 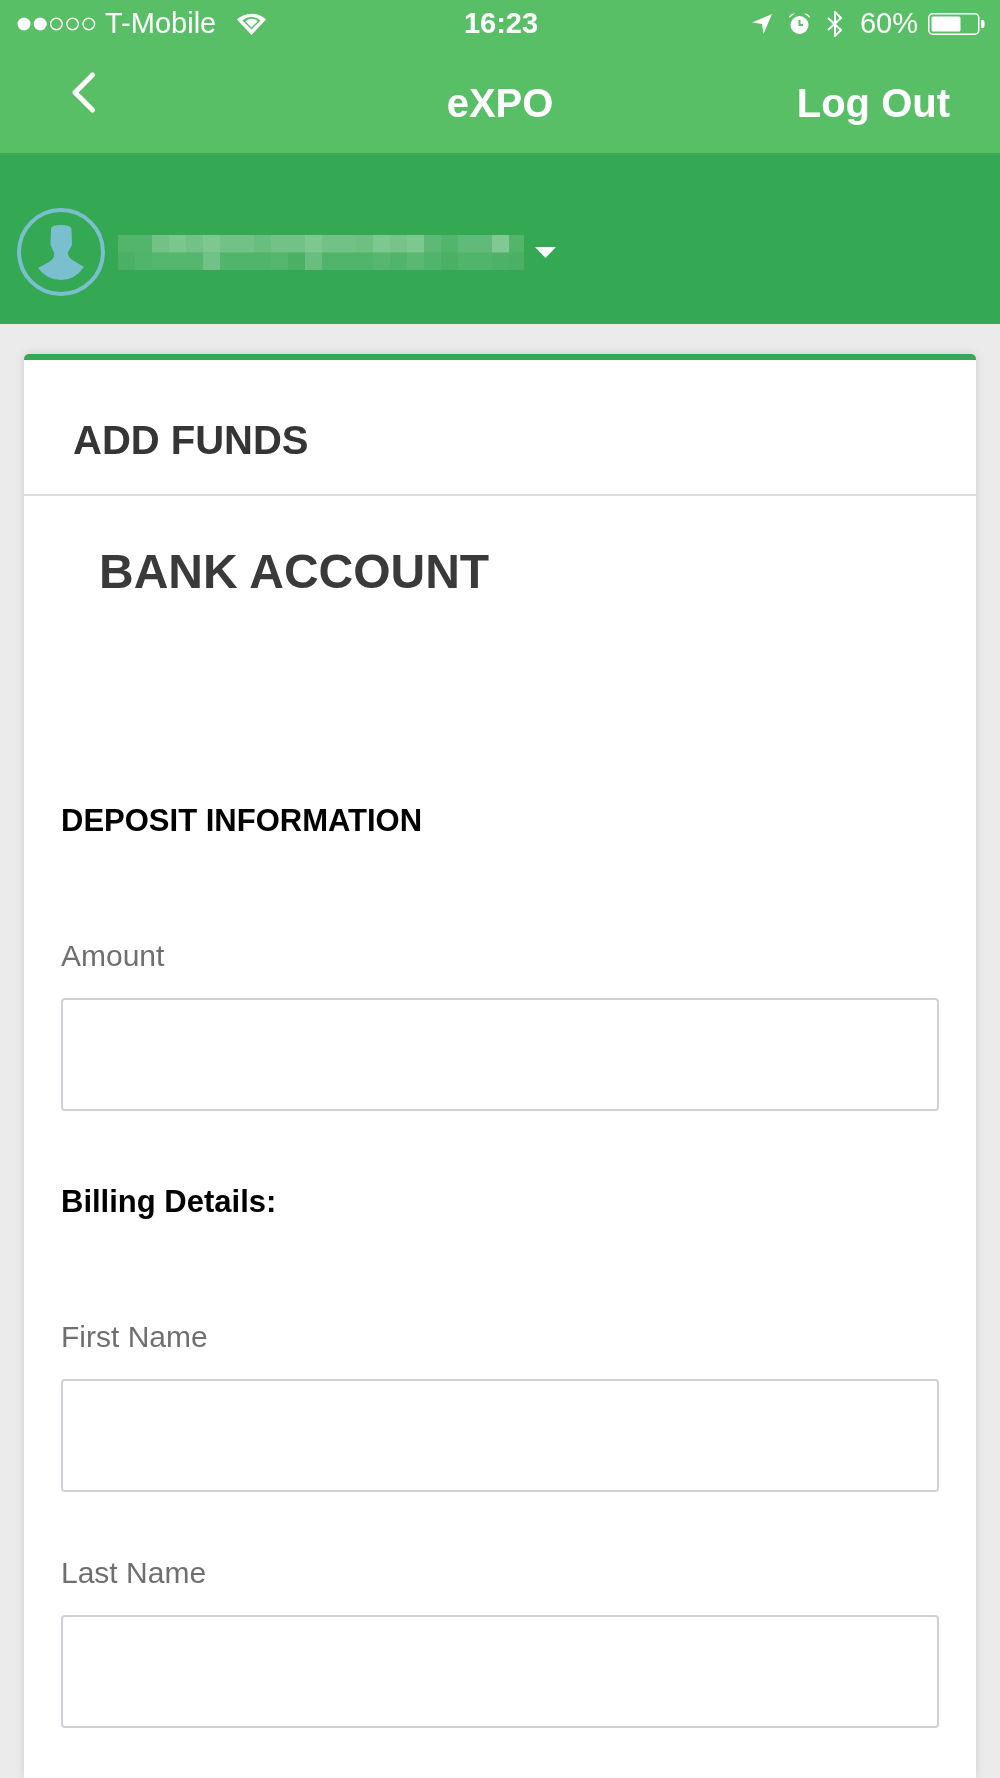 I want to click on back-icon, so click(x=83, y=92).